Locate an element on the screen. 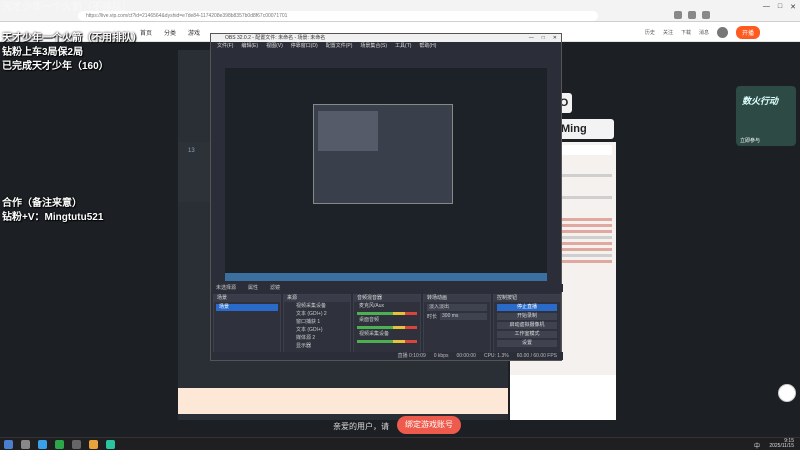 The image size is (800, 450). nav-follow: 关注 is located at coordinates (668, 32).